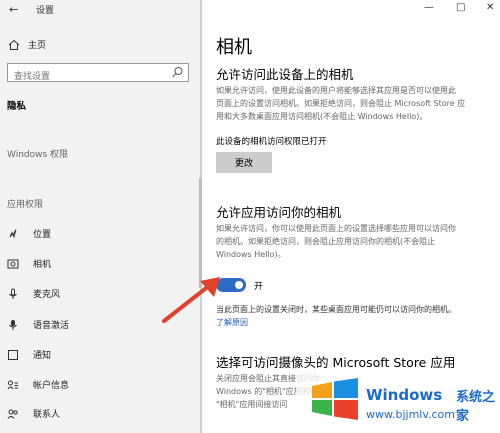 The image size is (500, 433). I want to click on description-line: 页面上的设置访问相机。如果拒绝访问，则会阻止 Microsoft Store 应, so click(341, 103).